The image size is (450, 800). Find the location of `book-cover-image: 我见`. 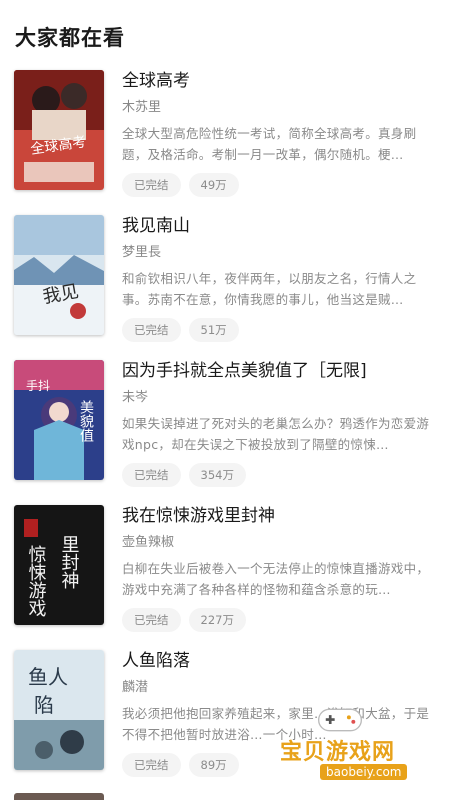

book-cover-image: 我见 is located at coordinates (59, 275).